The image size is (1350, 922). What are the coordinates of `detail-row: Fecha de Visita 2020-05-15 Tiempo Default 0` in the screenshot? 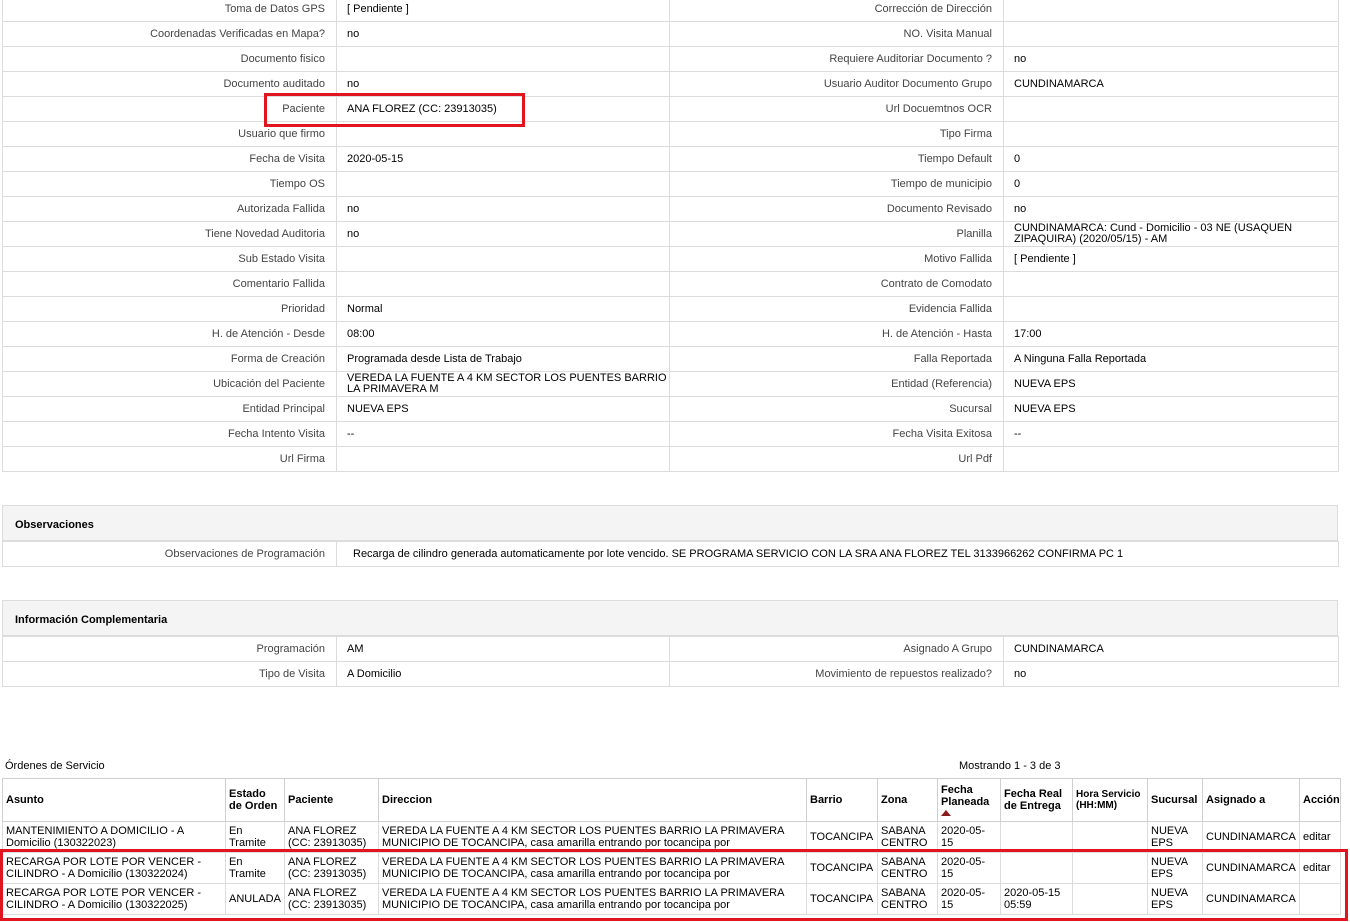 It's located at (670, 159).